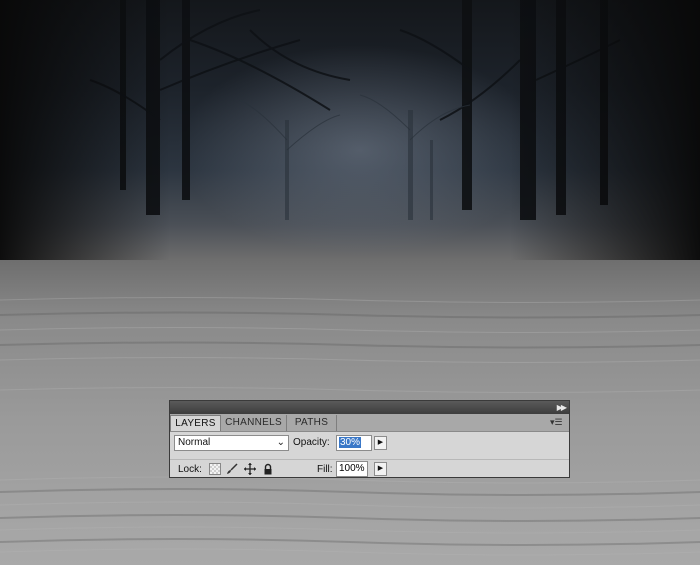 This screenshot has width=700, height=565. Describe the element at coordinates (231, 443) in the screenshot. I see `blend-mode-select: Normal ⌄` at that location.